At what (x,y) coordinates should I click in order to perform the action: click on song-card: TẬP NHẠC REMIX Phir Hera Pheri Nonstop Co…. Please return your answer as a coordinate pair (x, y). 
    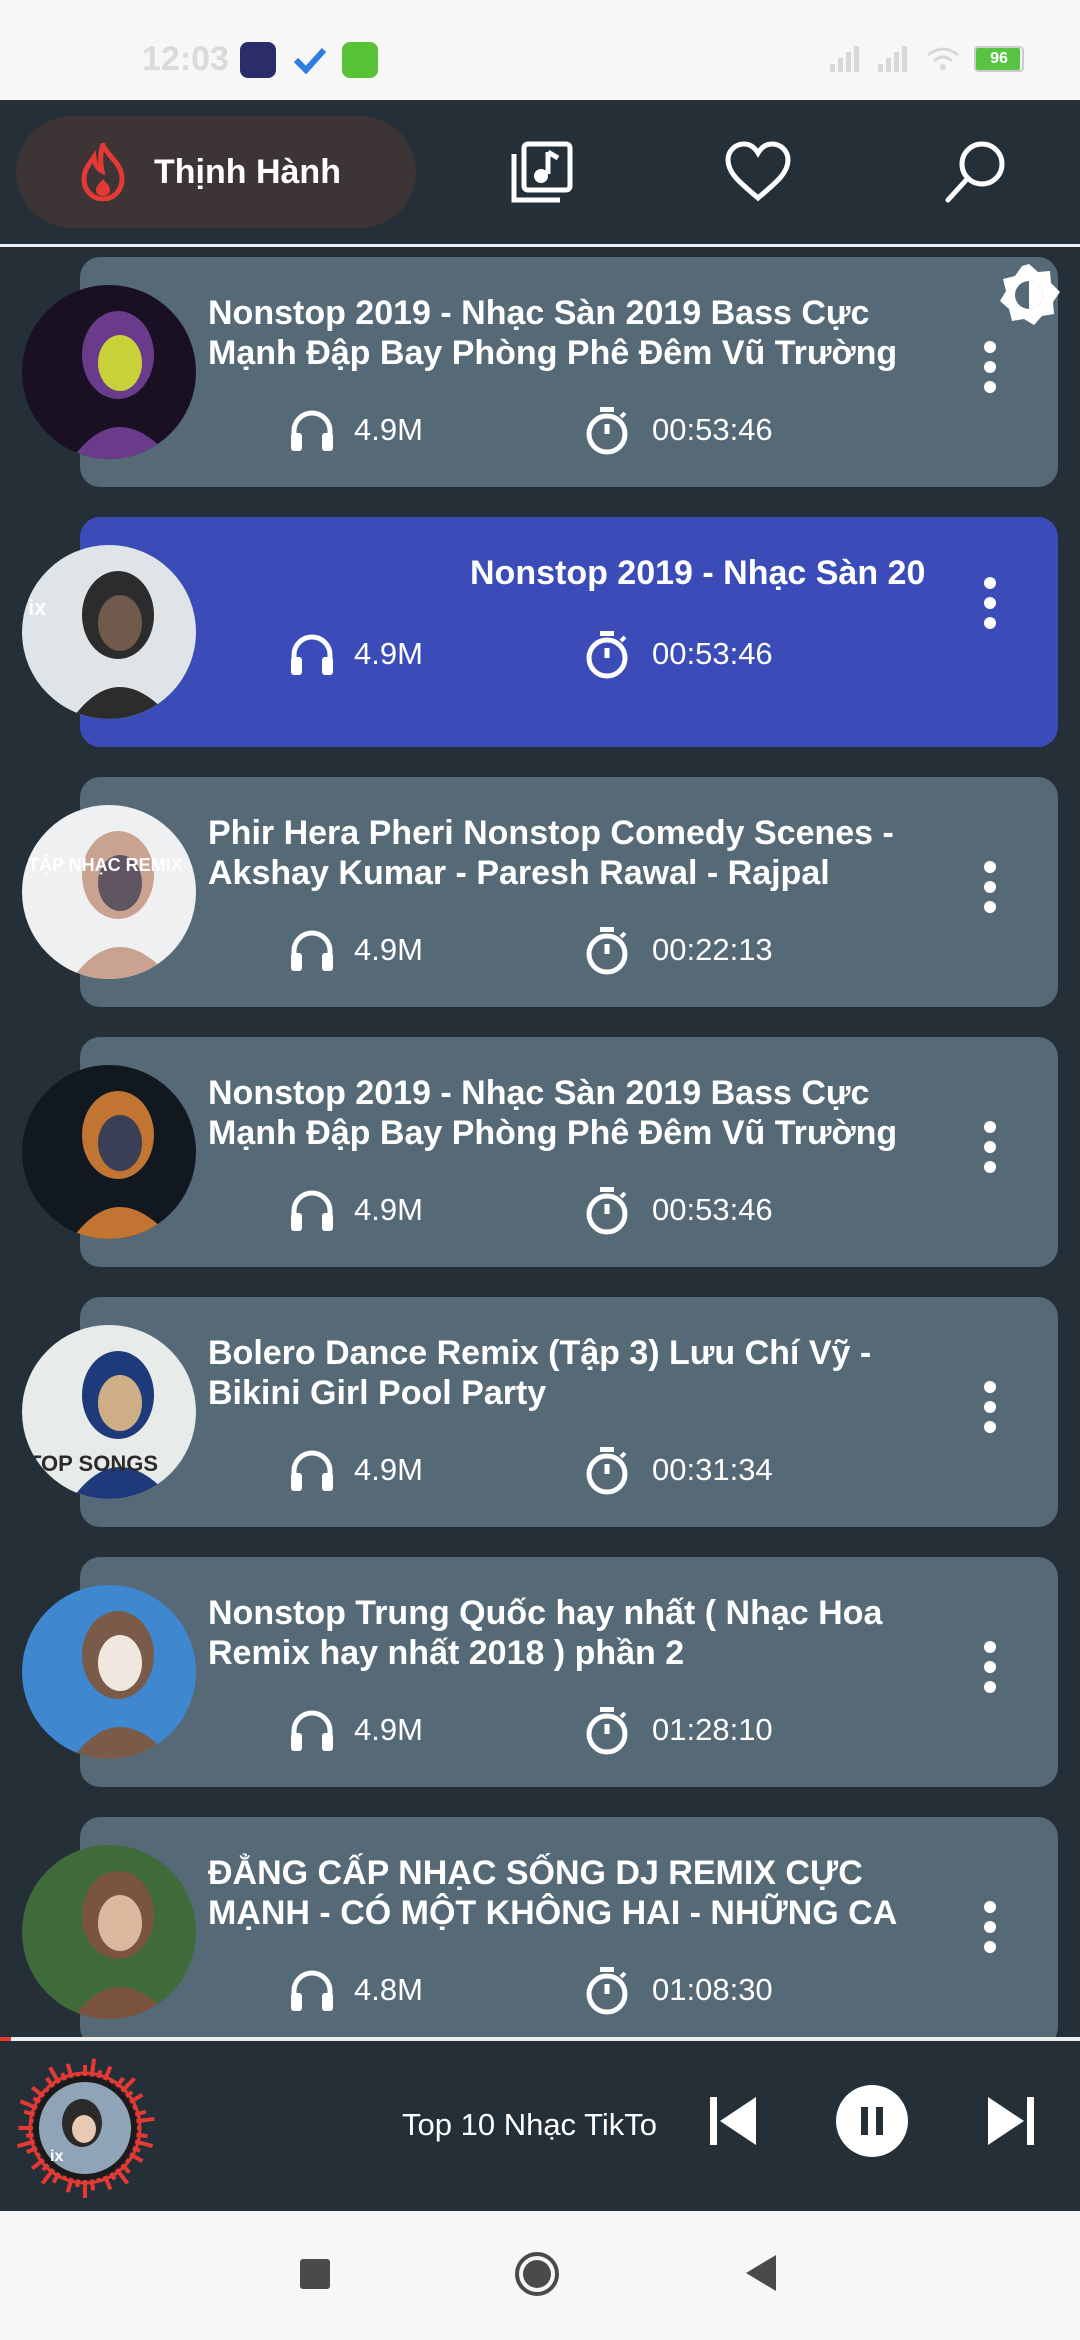
    Looking at the image, I should click on (540, 892).